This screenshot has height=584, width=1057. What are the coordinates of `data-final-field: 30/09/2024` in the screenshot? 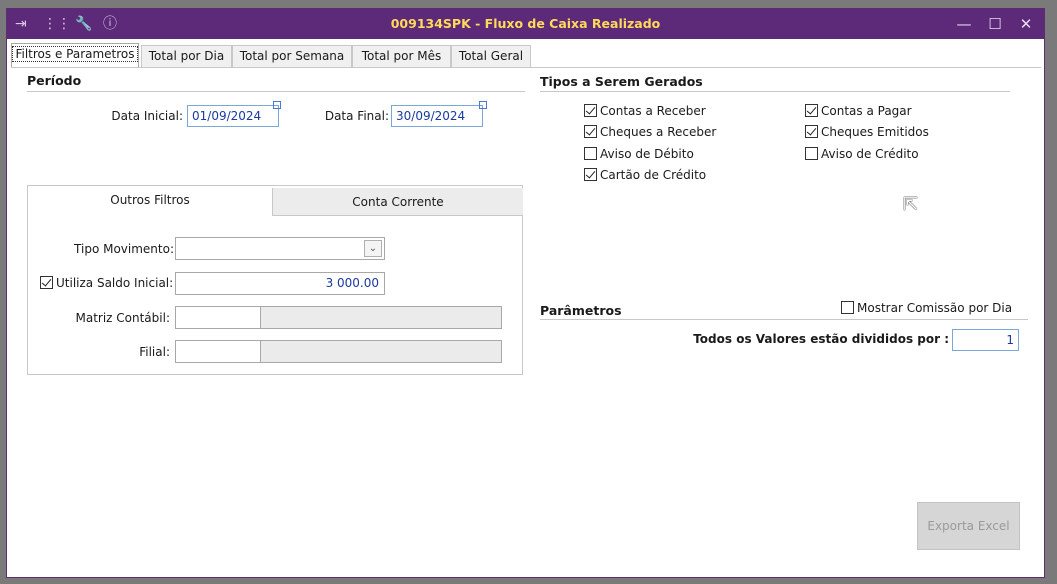 It's located at (437, 116).